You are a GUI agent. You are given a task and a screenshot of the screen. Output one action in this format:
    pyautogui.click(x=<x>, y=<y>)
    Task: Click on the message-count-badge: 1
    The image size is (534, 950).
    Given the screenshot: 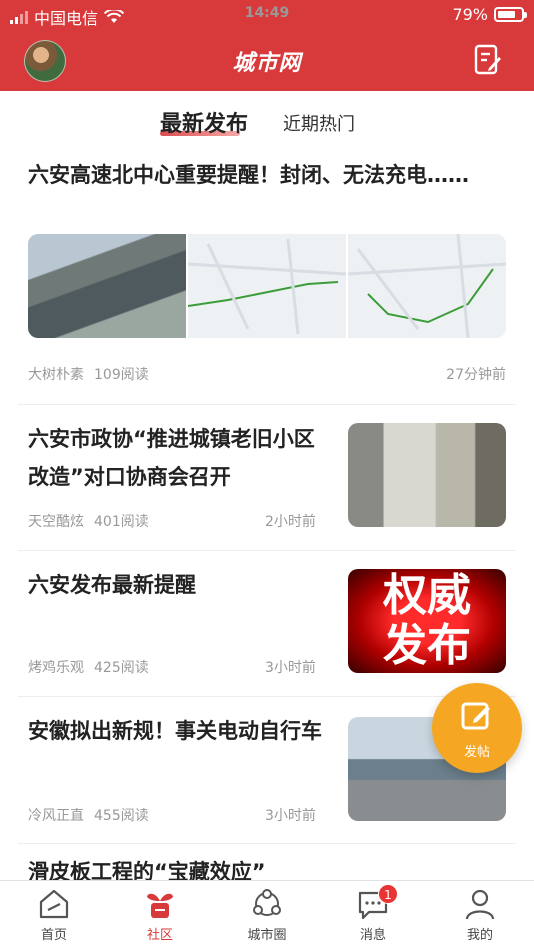 What is the action you would take?
    pyautogui.click(x=388, y=894)
    